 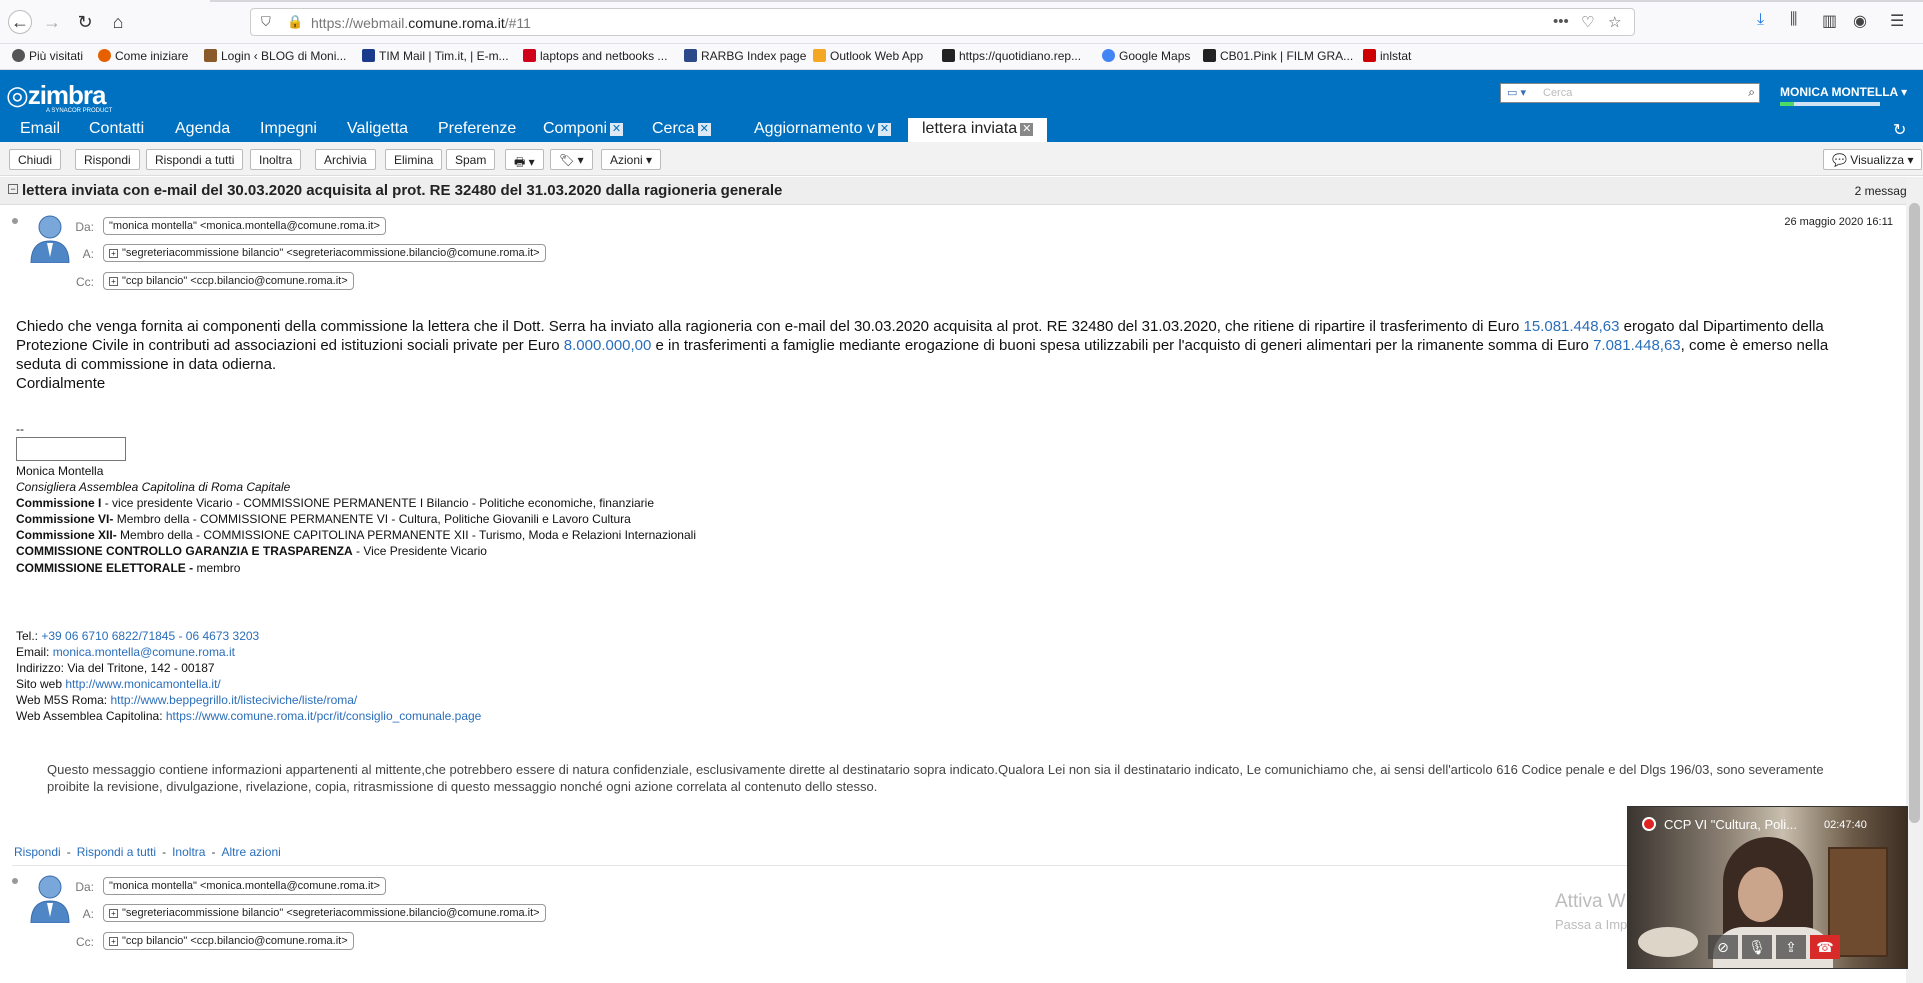 What do you see at coordinates (1146, 56) in the screenshot?
I see `bookmark-google-maps: Google Maps` at bounding box center [1146, 56].